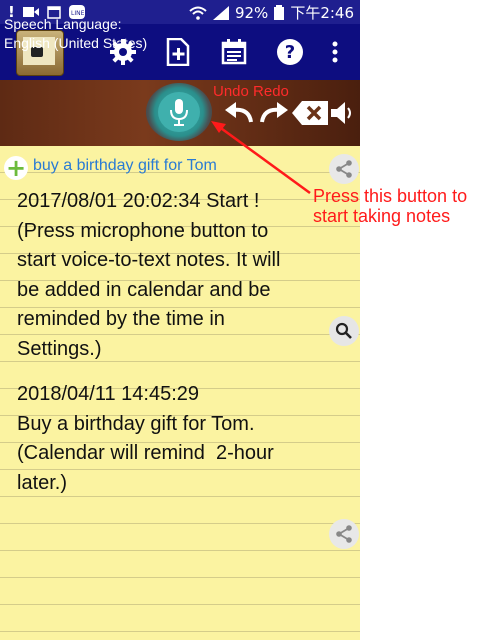  Describe the element at coordinates (251, 12) in the screenshot. I see `battery-percent: 92%` at that location.